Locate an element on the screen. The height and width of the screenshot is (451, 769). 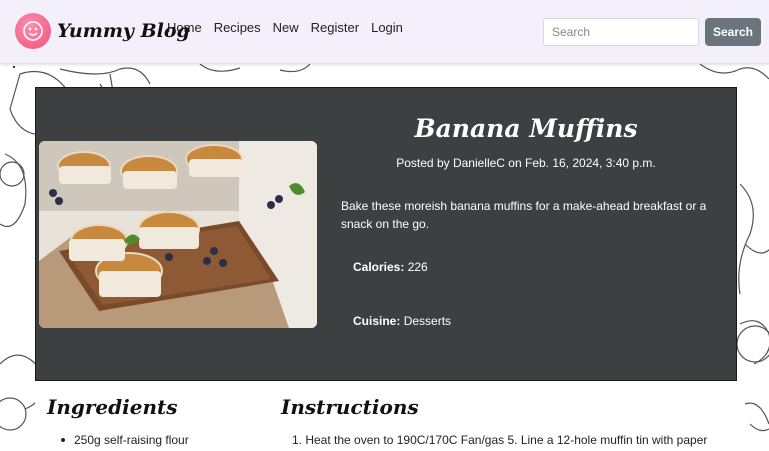
recipe-title: Banana Muffins is located at coordinates (526, 128).